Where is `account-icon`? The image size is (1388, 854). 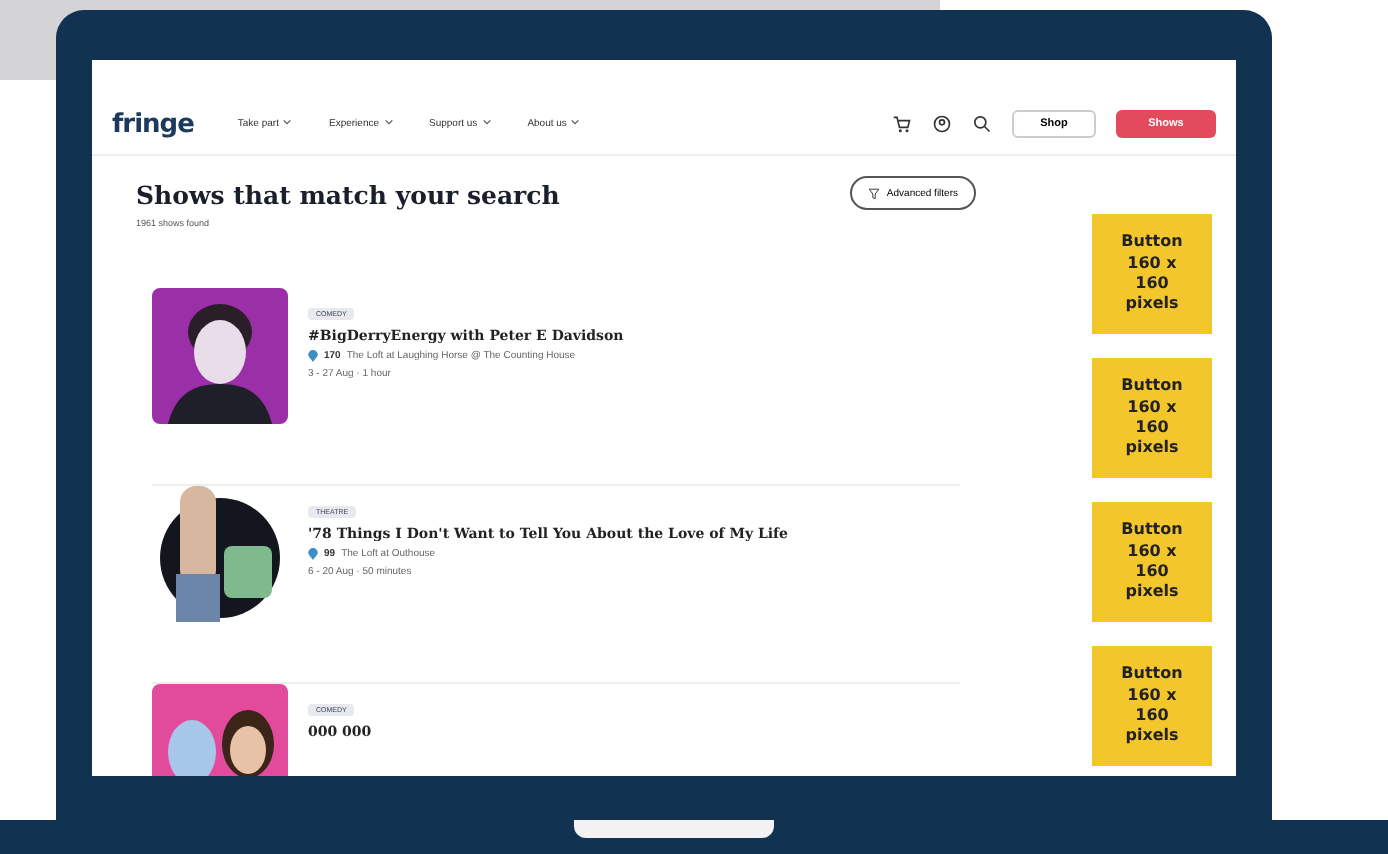 account-icon is located at coordinates (942, 124).